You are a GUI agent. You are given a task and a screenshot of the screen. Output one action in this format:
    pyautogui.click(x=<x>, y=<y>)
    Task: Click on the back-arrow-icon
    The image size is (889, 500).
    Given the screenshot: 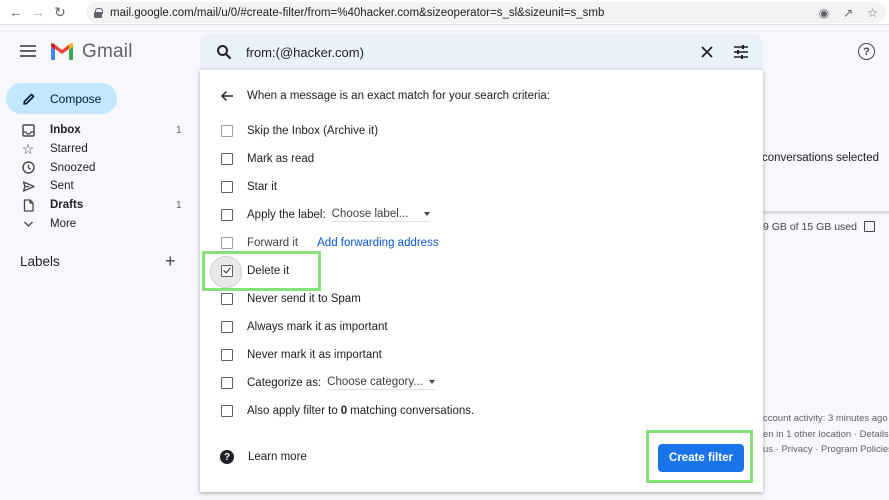 What is the action you would take?
    pyautogui.click(x=227, y=96)
    